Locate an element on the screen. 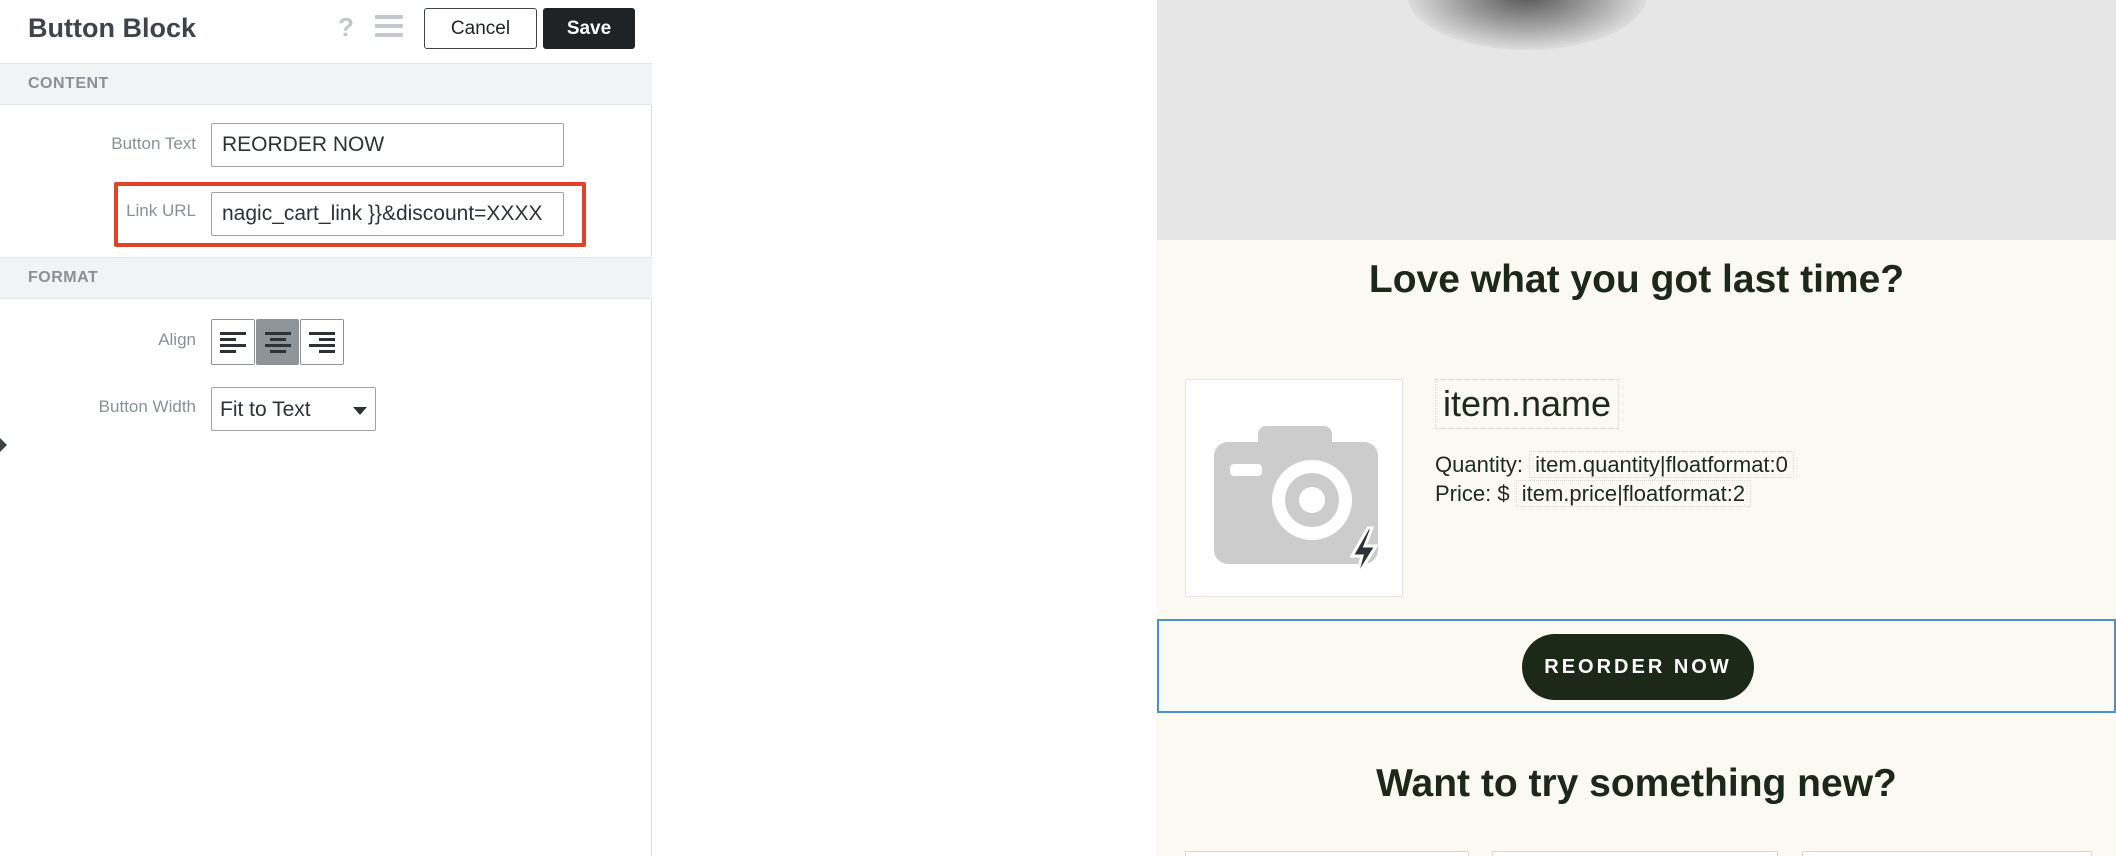 The image size is (2116, 856). reorder-heading: Love what you got last time? is located at coordinates (1636, 279).